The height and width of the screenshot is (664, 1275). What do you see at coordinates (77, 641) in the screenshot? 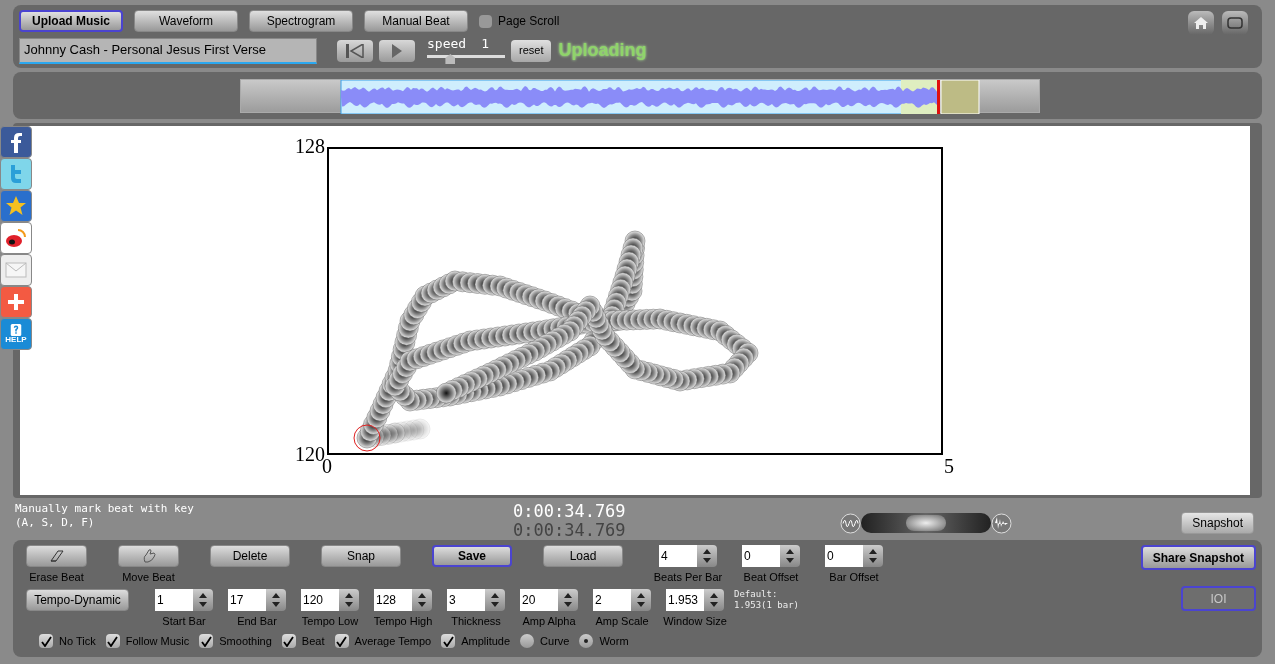
I see `option-label: No Tick` at bounding box center [77, 641].